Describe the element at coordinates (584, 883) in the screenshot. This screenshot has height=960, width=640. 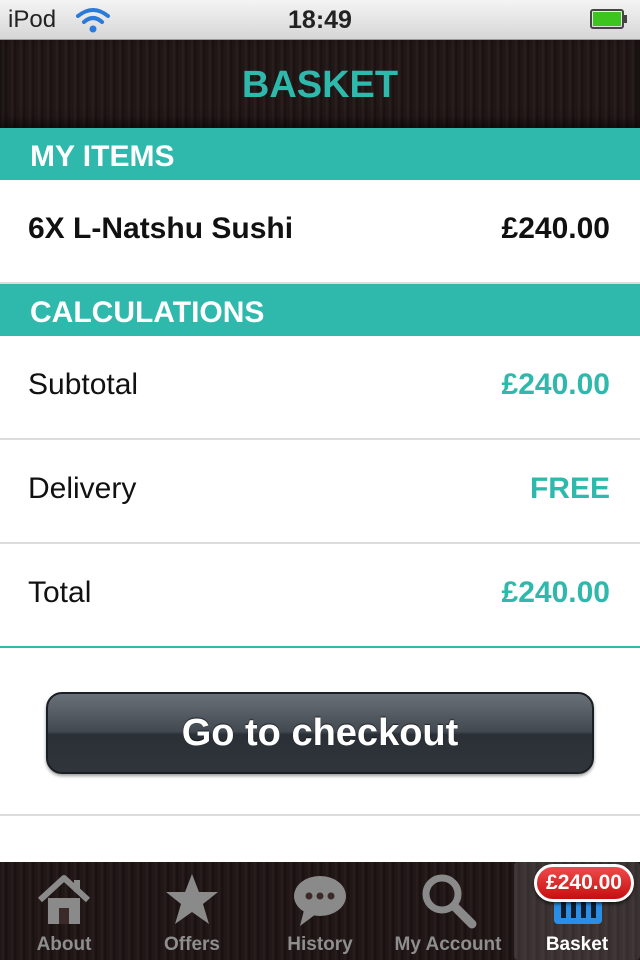
I see `basket-badge: £240.00` at that location.